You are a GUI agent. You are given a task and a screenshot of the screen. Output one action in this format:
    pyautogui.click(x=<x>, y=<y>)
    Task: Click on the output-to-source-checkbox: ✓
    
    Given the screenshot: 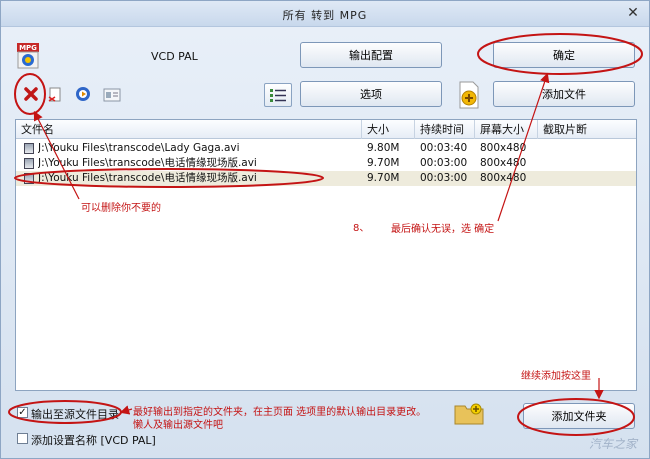 What is the action you would take?
    pyautogui.click(x=22, y=412)
    